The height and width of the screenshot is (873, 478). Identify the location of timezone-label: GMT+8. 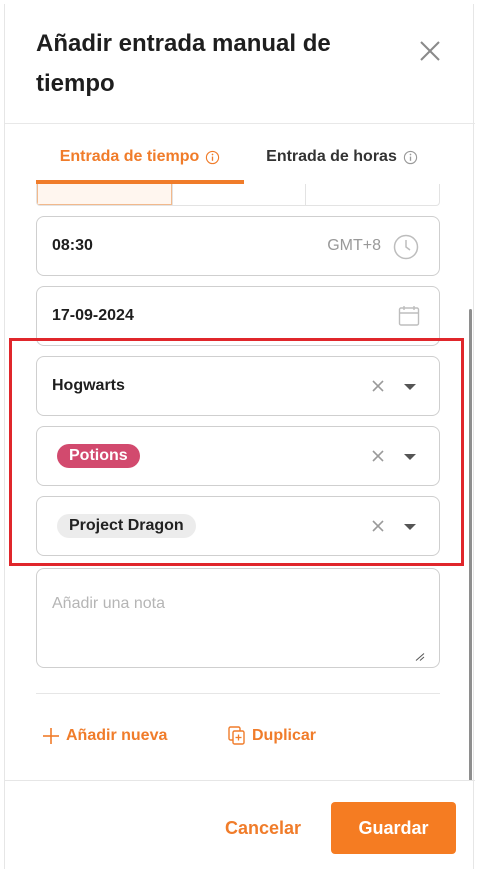
(354, 245).